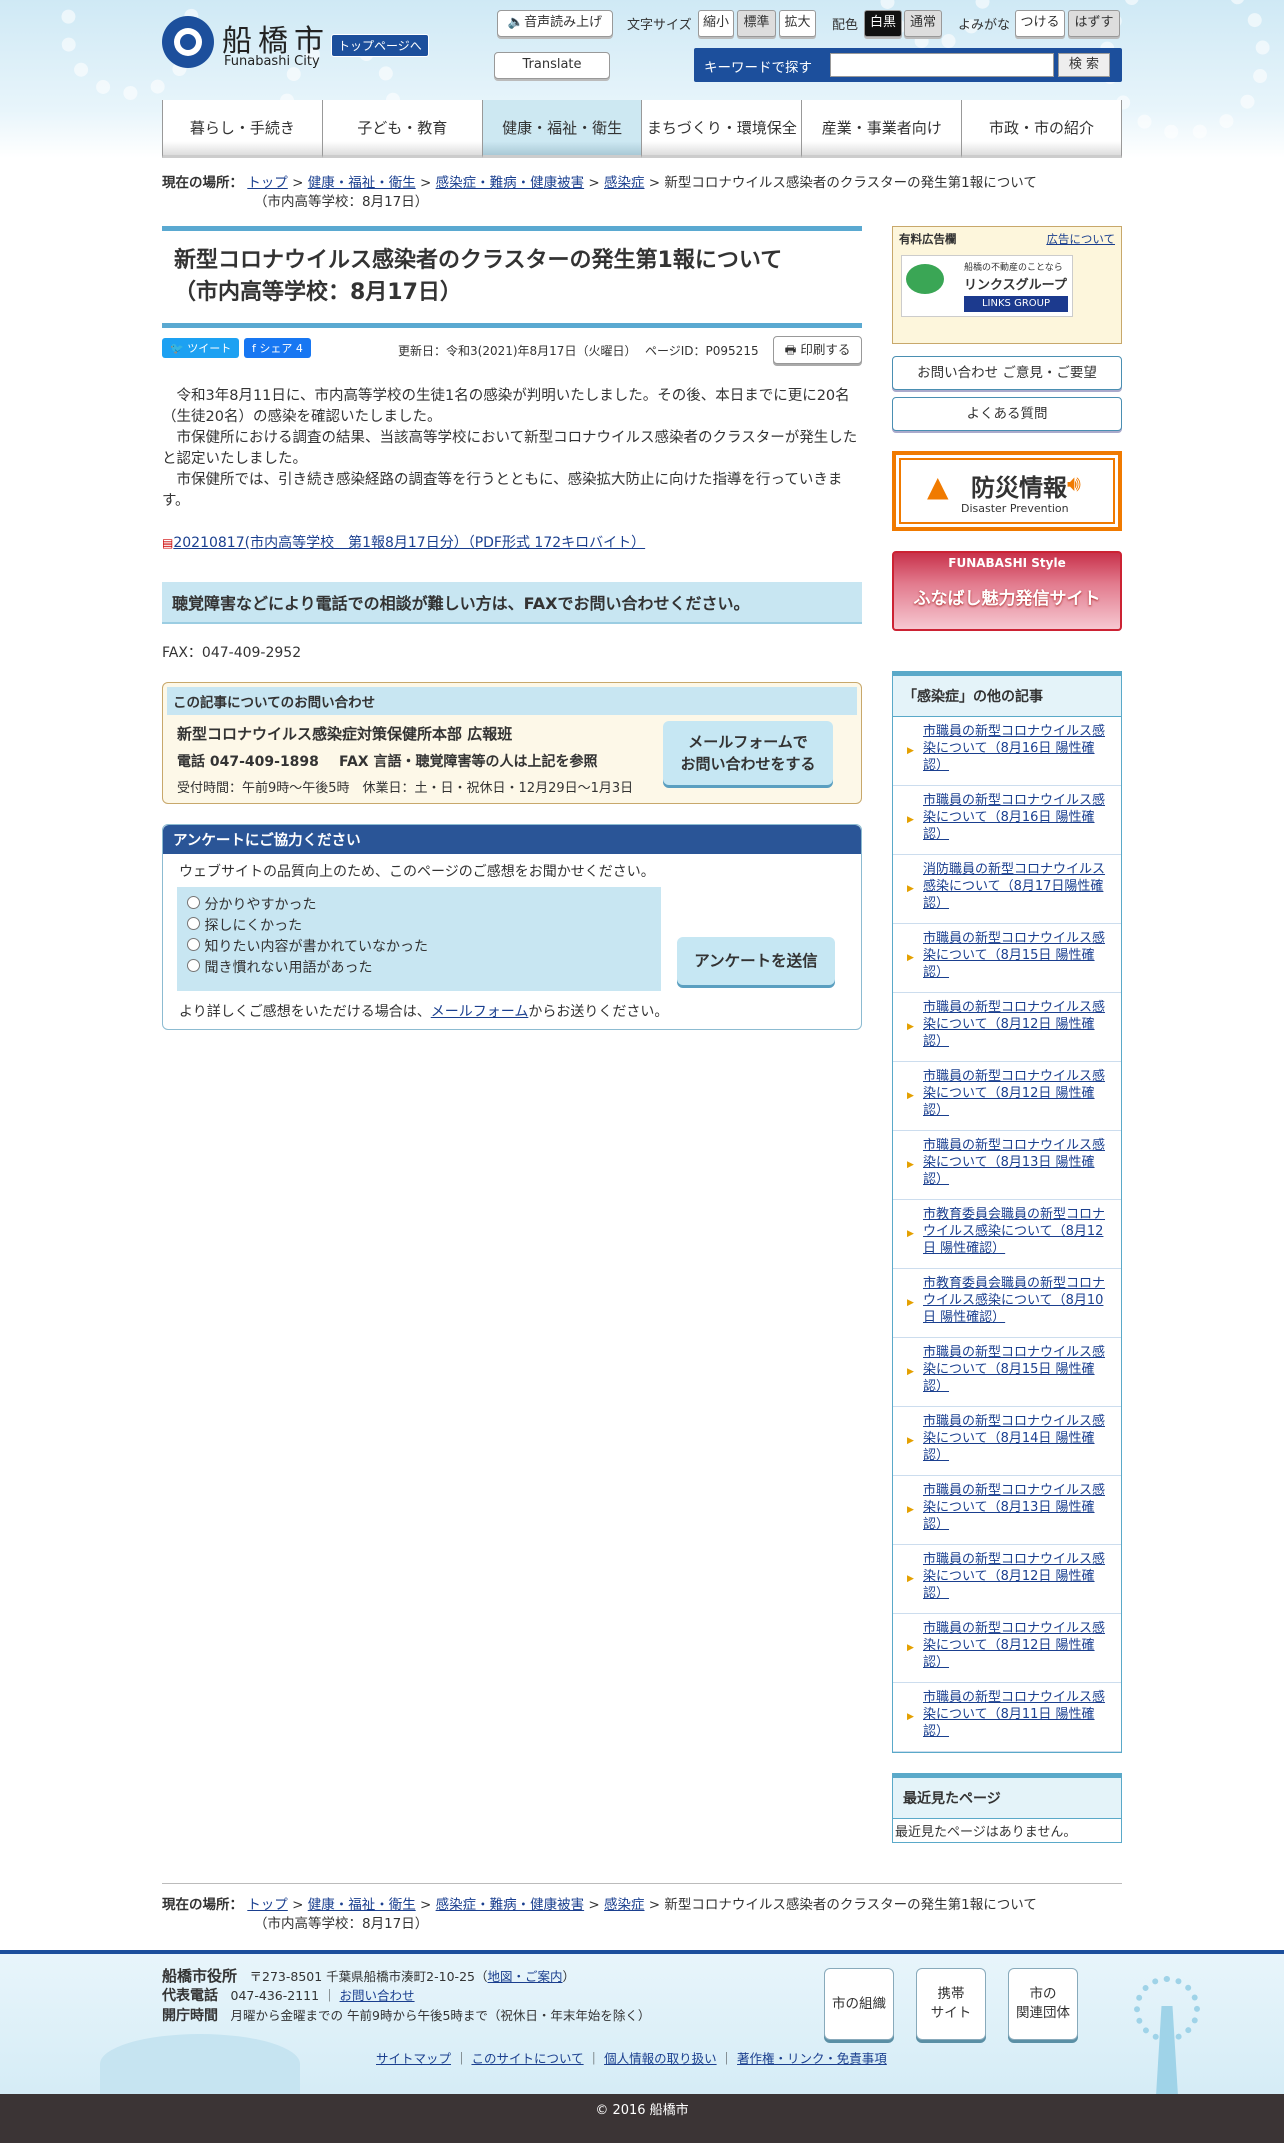 This screenshot has width=1284, height=2143. I want to click on funabashi-style-banner: FUNABASHI Style ふなばし魅力発信サイト, so click(1007, 591).